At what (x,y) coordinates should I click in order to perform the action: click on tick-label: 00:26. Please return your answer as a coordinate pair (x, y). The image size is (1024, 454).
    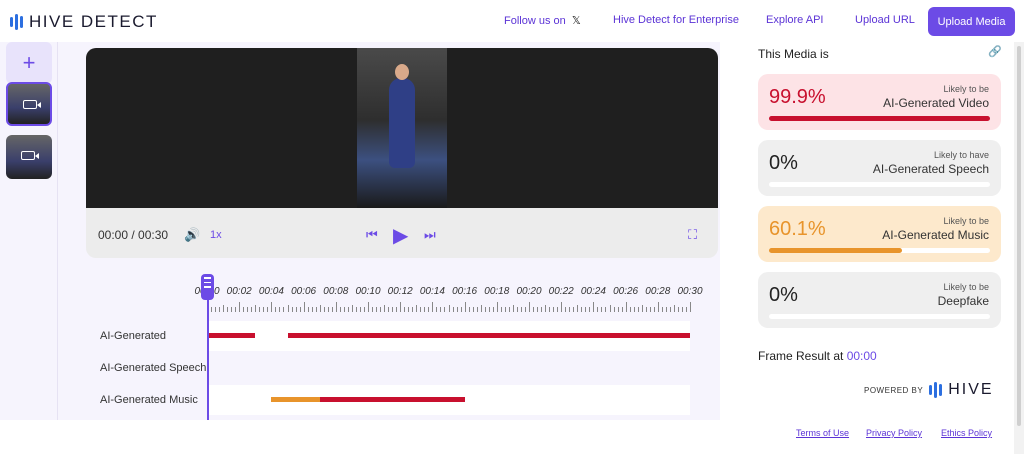
    Looking at the image, I should click on (626, 291).